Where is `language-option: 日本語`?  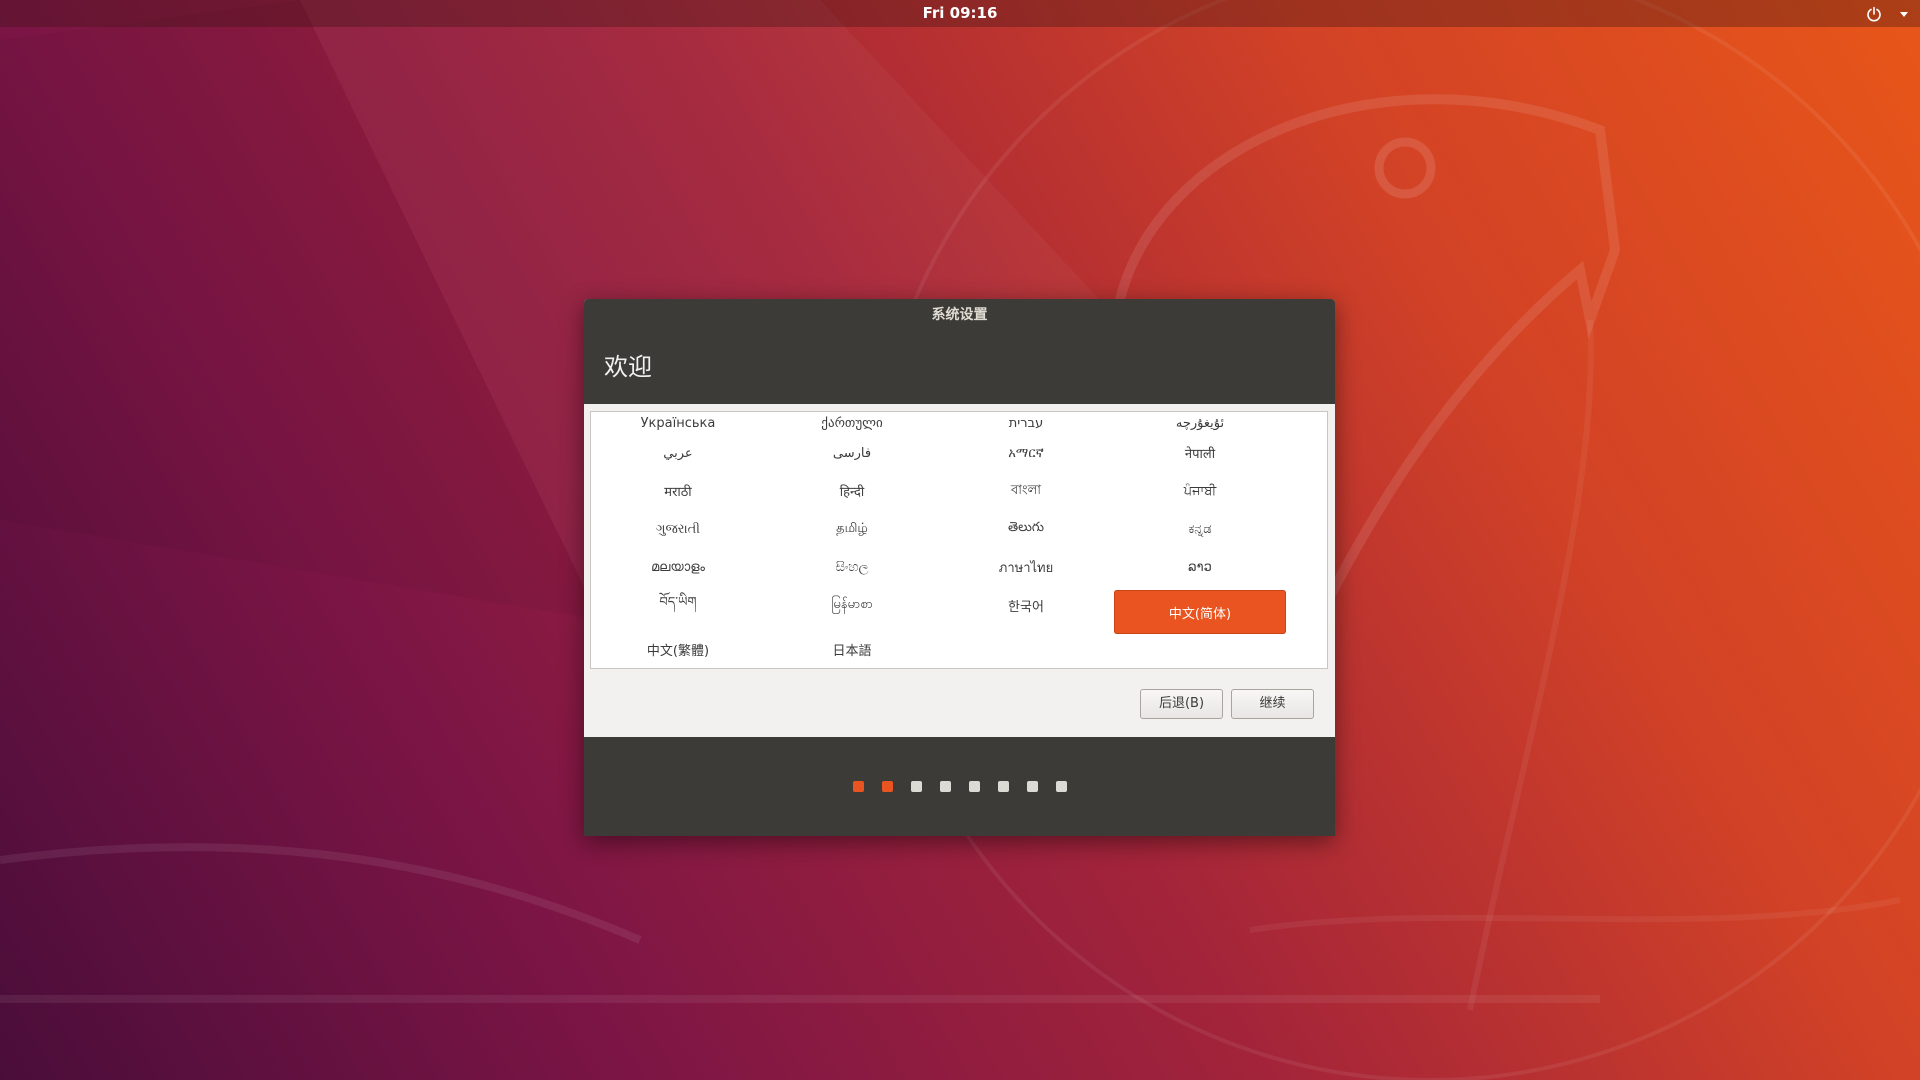
language-option: 日本語 is located at coordinates (852, 649).